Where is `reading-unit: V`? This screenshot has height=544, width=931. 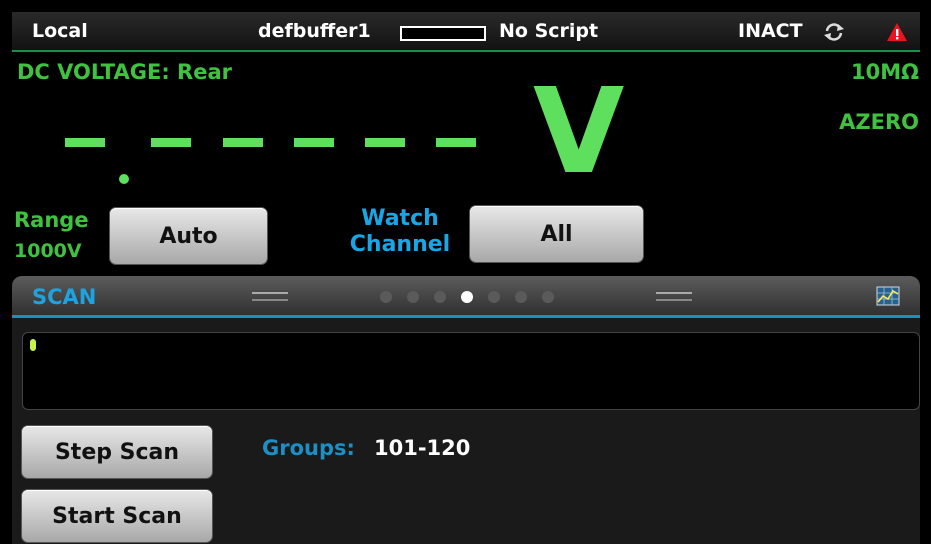
reading-unit: V is located at coordinates (579, 131).